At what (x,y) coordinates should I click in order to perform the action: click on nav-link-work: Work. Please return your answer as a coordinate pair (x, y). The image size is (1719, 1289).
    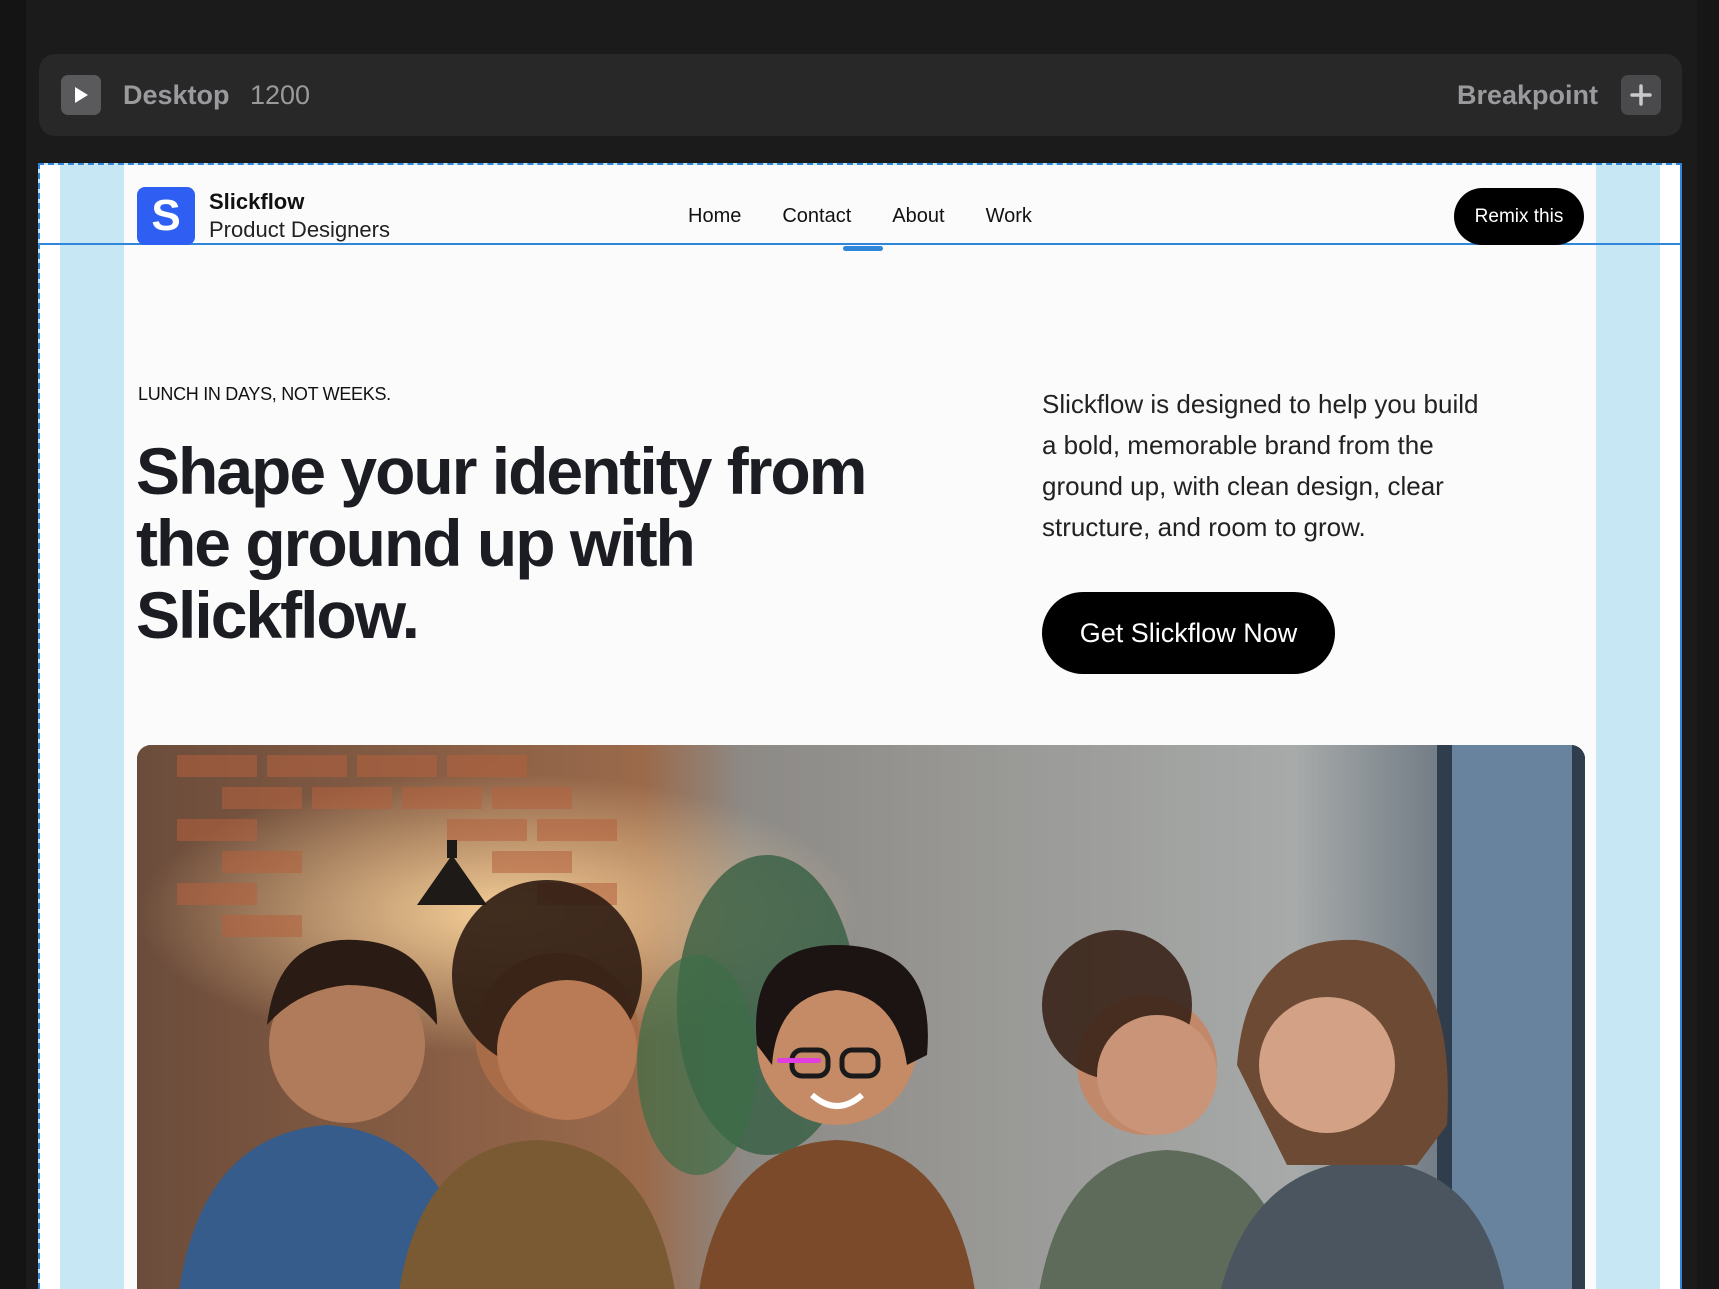
    Looking at the image, I should click on (1009, 216).